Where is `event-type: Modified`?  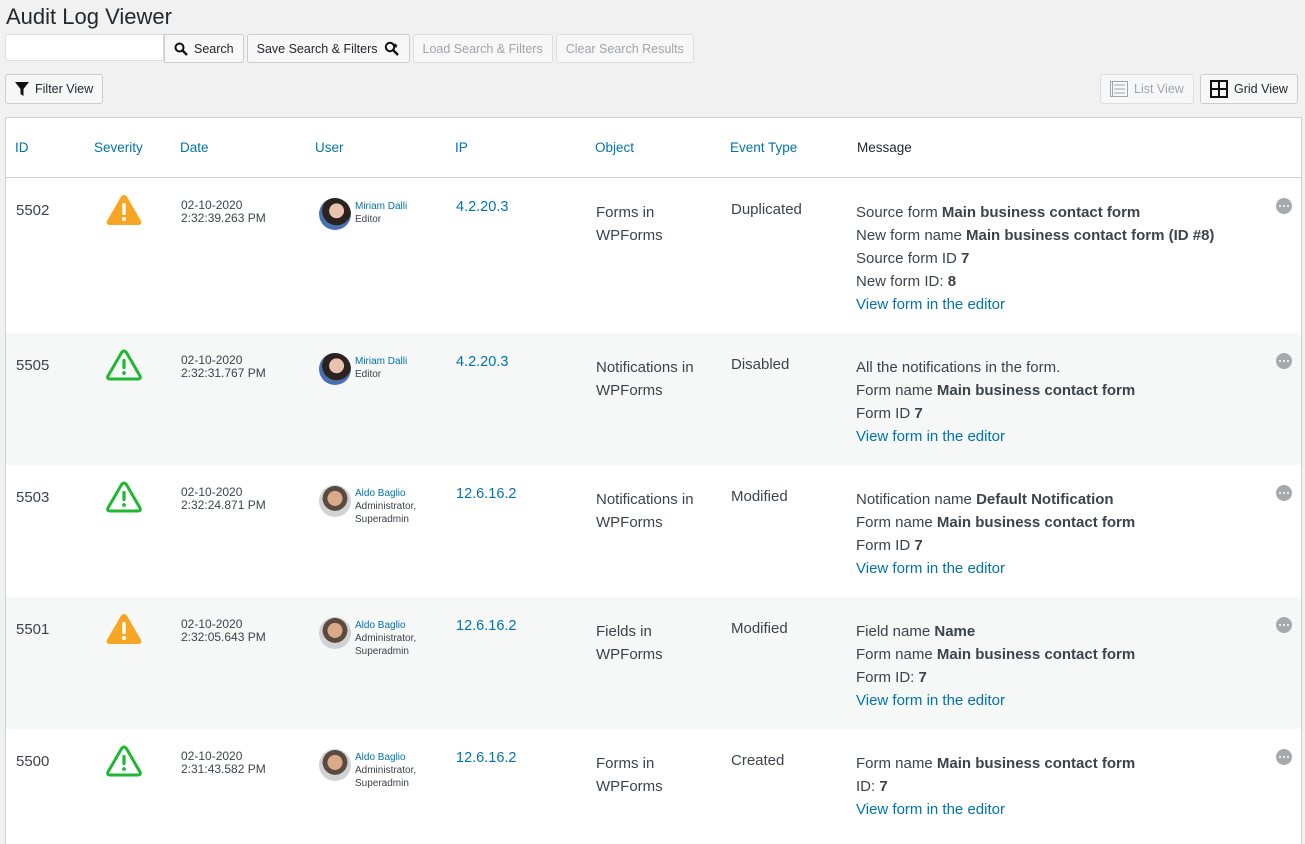
event-type: Modified is located at coordinates (759, 628).